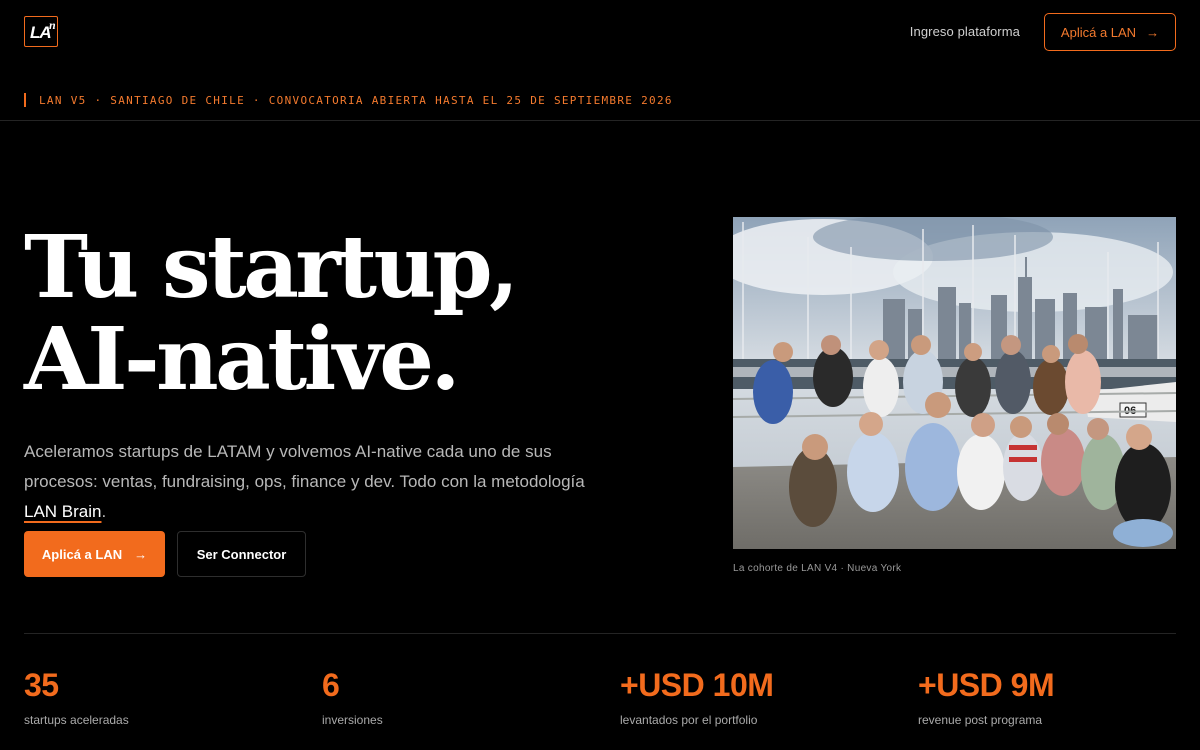 The height and width of the screenshot is (750, 1200). I want to click on stat-value: 35, so click(41, 685).